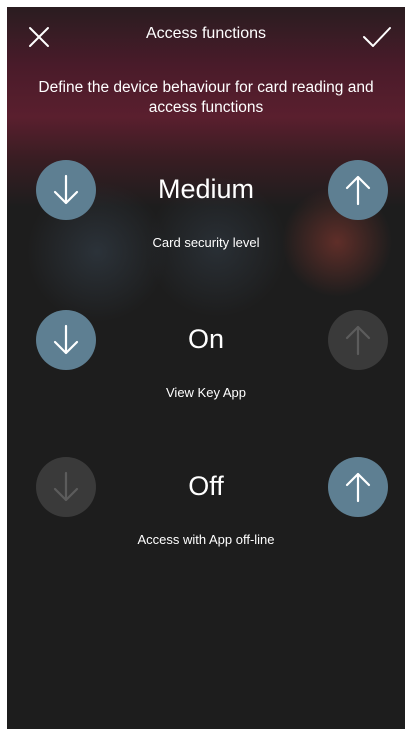  I want to click on page-title: Access functions, so click(206, 33).